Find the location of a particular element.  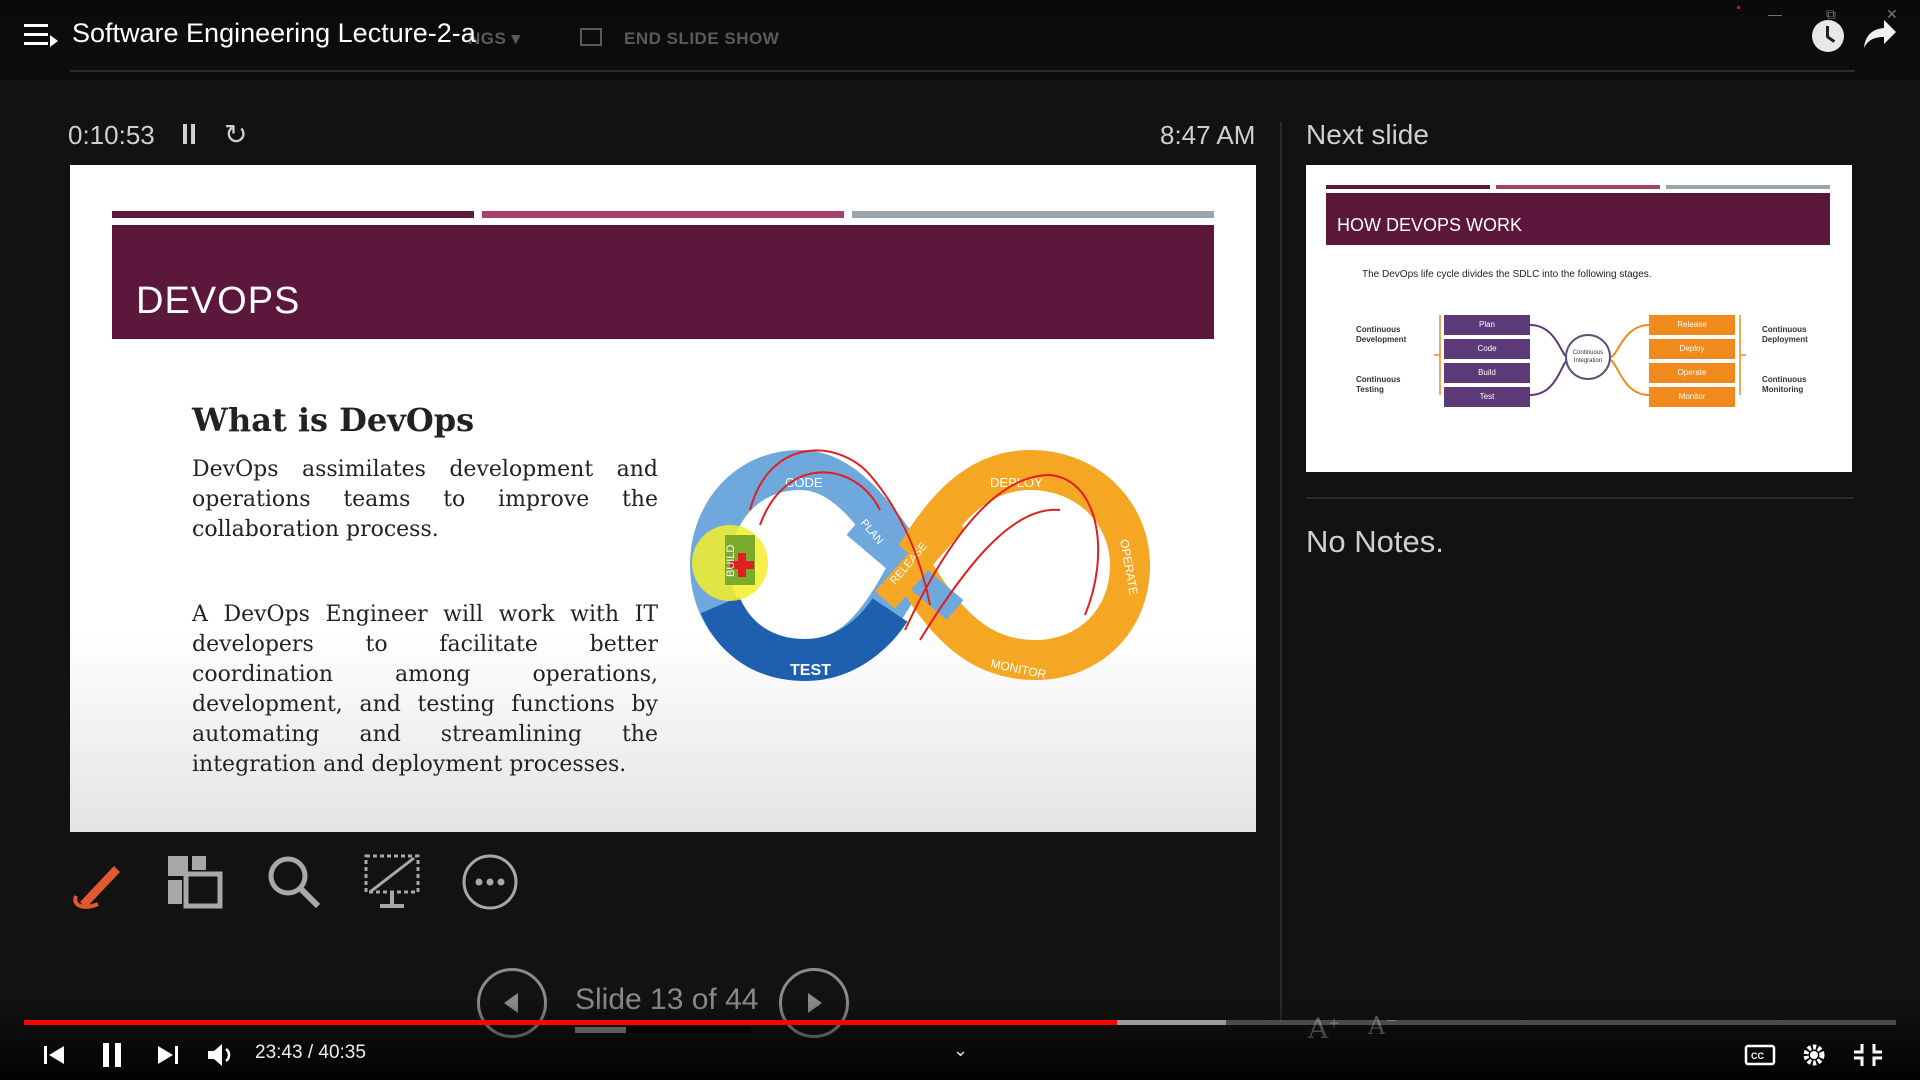

previous-video-icon is located at coordinates (54, 1055).